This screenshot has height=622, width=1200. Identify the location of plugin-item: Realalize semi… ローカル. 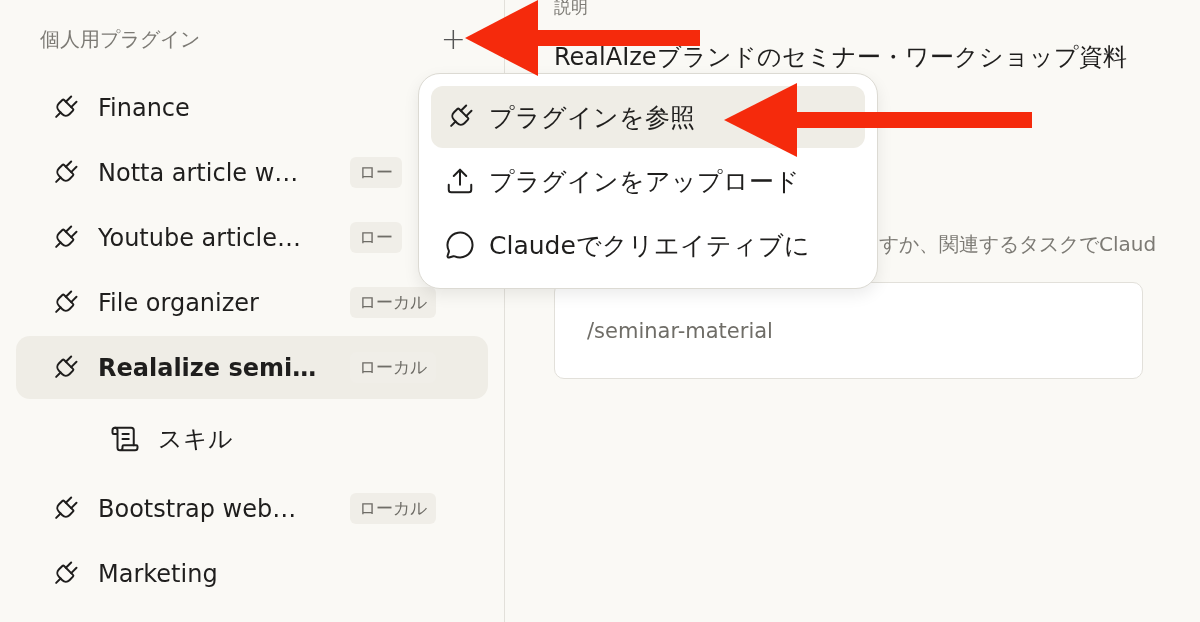
(252, 367).